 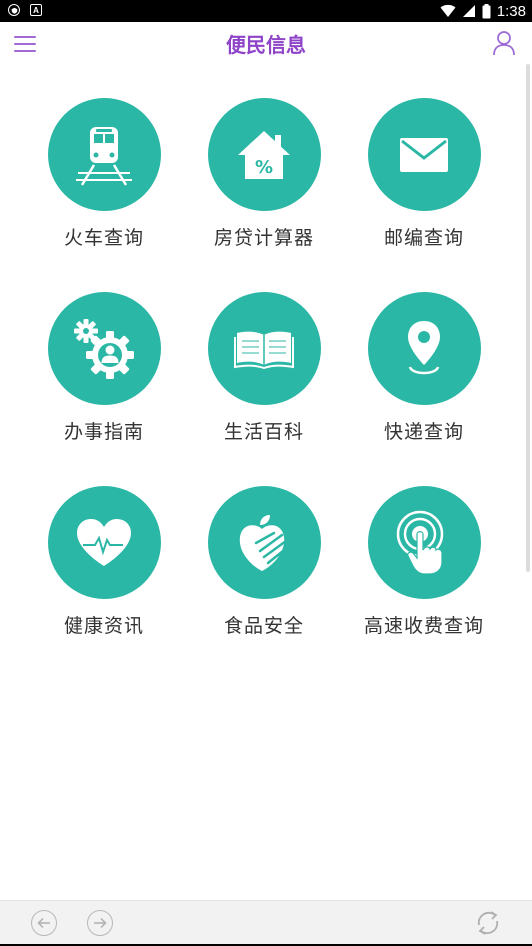 I want to click on tile-label: 生活百科, so click(x=263, y=432).